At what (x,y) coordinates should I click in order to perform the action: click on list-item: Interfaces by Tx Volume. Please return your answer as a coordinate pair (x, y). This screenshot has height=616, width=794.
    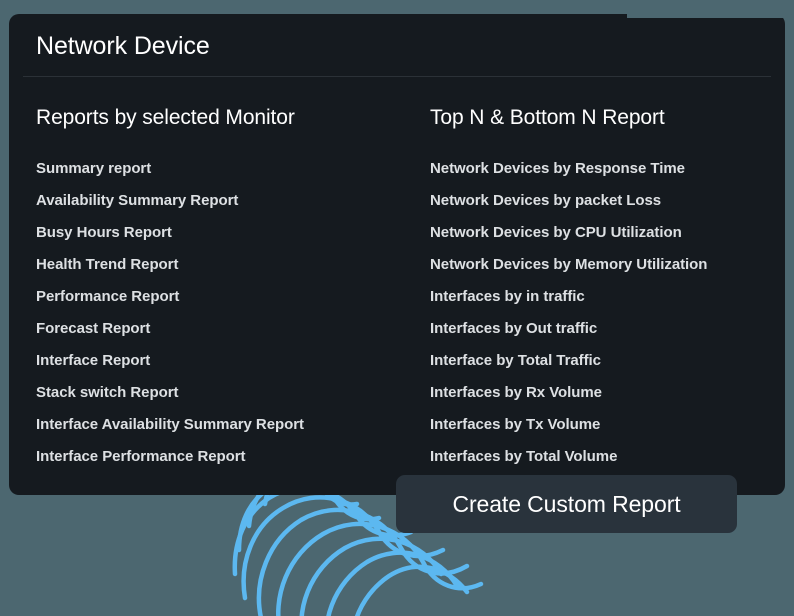
    Looking at the image, I should click on (607, 425).